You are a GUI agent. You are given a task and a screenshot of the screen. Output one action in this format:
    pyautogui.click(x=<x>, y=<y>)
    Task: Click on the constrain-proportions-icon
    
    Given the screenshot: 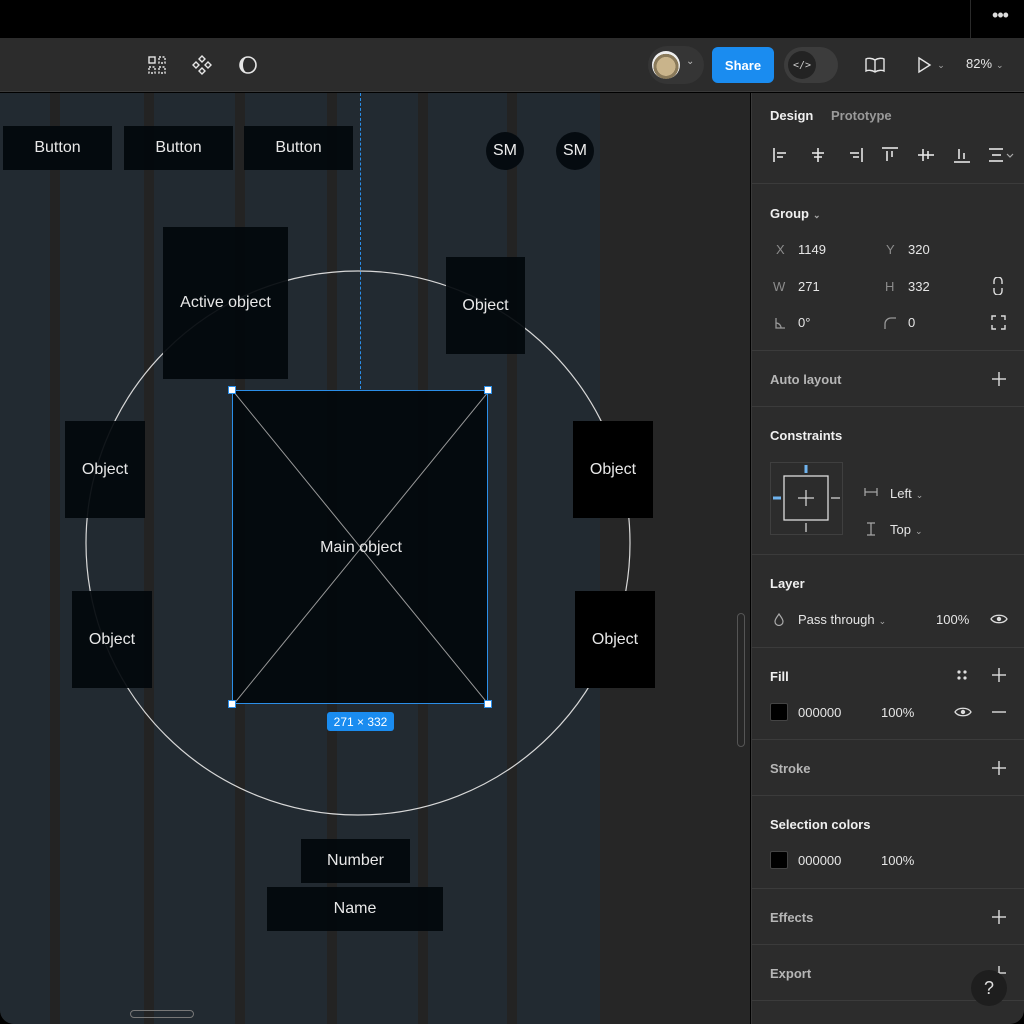 What is the action you would take?
    pyautogui.click(x=998, y=286)
    